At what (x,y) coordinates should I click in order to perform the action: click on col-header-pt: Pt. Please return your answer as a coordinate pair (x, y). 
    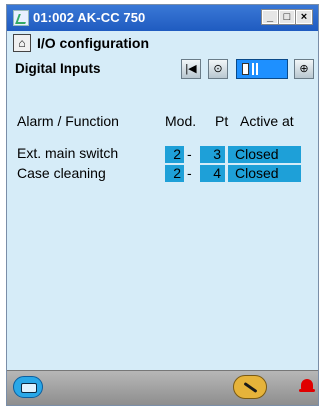
    Looking at the image, I should click on (222, 121).